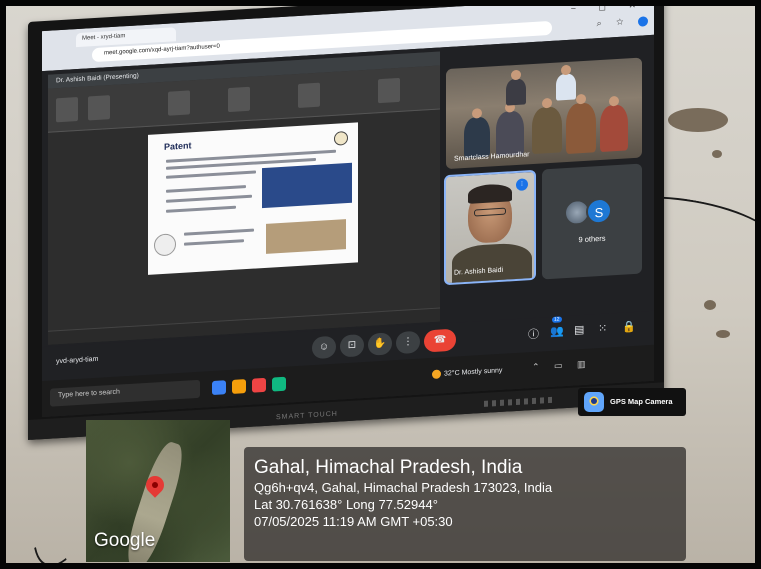  I want to click on sun-icon, so click(436, 374).